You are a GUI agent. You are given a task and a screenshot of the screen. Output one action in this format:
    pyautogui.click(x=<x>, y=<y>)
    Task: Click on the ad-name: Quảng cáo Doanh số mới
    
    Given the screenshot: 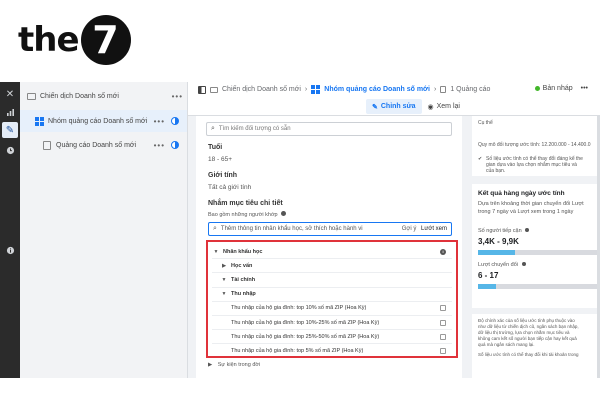 What is the action you would take?
    pyautogui.click(x=96, y=145)
    